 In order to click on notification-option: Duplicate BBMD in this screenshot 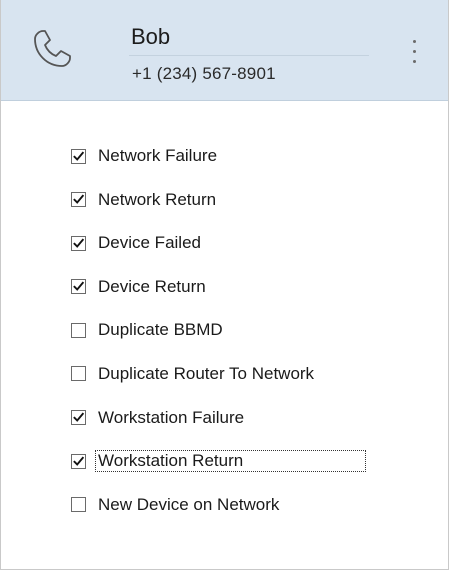, I will do `click(218, 330)`.